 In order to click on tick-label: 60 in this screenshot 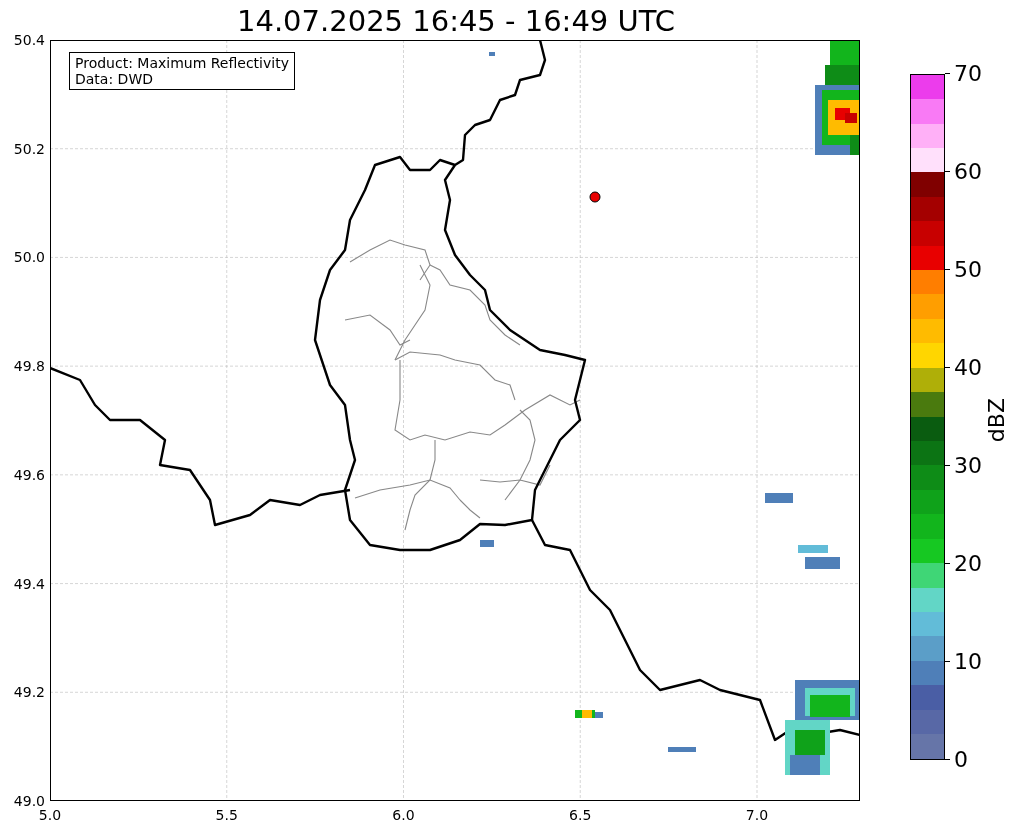, I will do `click(968, 171)`.